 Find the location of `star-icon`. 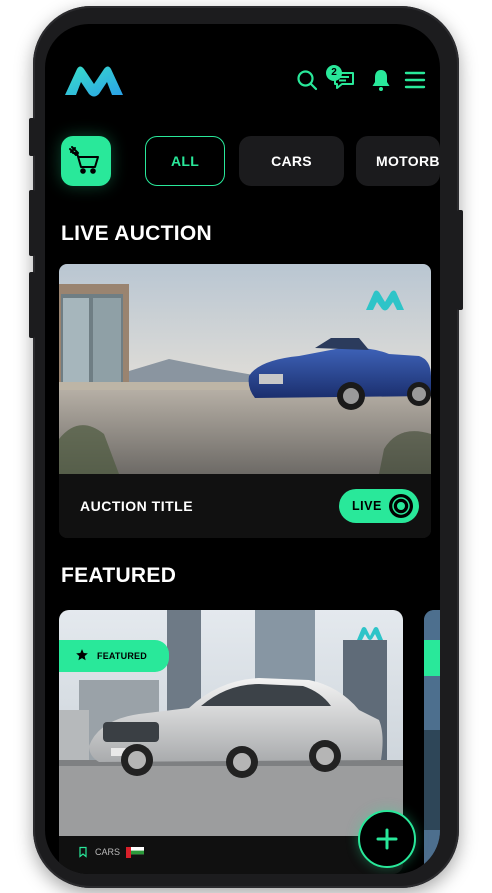

star-icon is located at coordinates (82, 655).